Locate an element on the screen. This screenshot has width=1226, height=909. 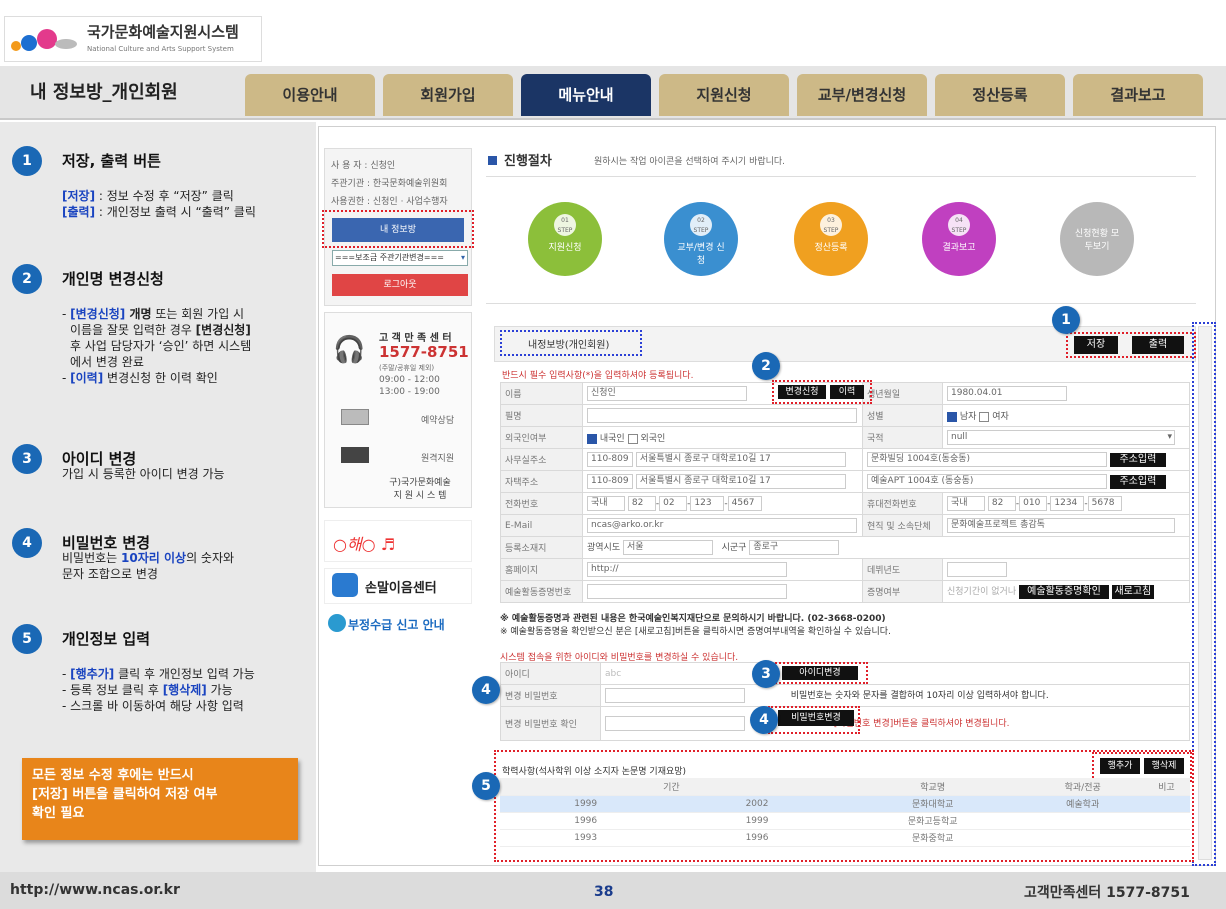
home-zip-input: 110-809 is located at coordinates (610, 481).